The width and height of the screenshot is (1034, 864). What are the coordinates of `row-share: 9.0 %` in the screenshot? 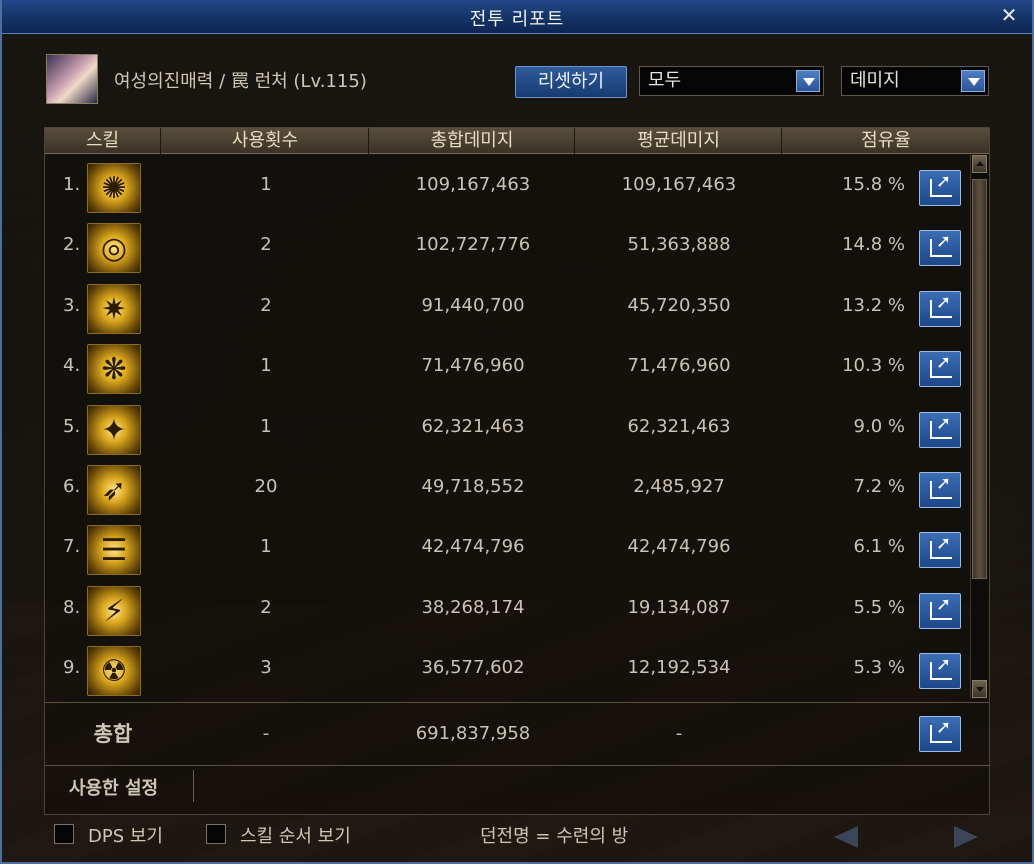 It's located at (879, 426).